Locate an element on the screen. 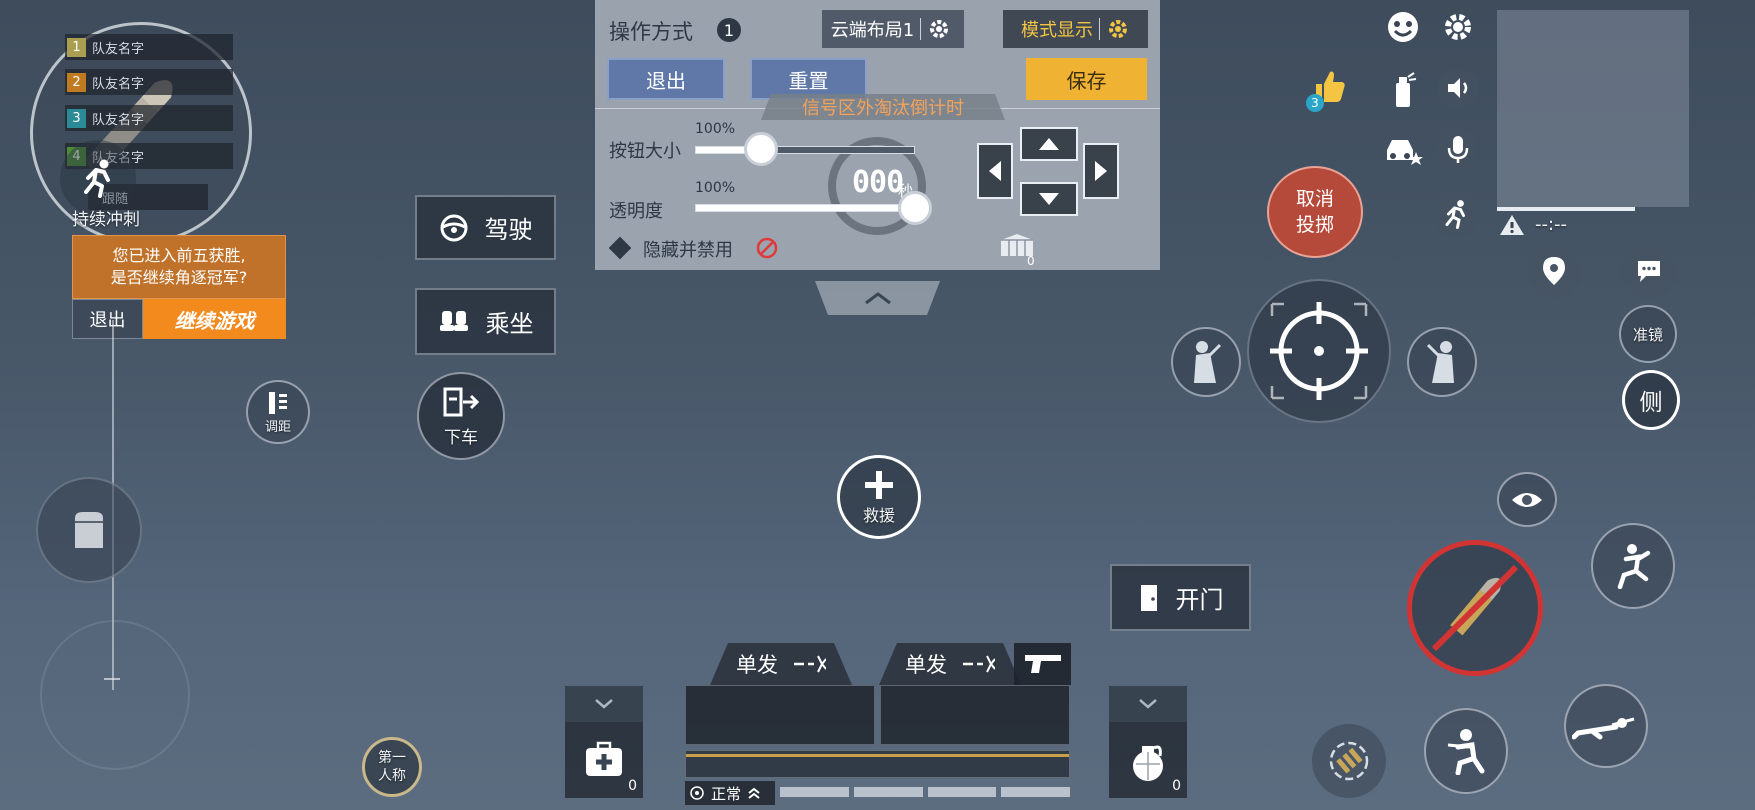 This screenshot has height=810, width=1755. map-marker-button is located at coordinates (1554, 271).